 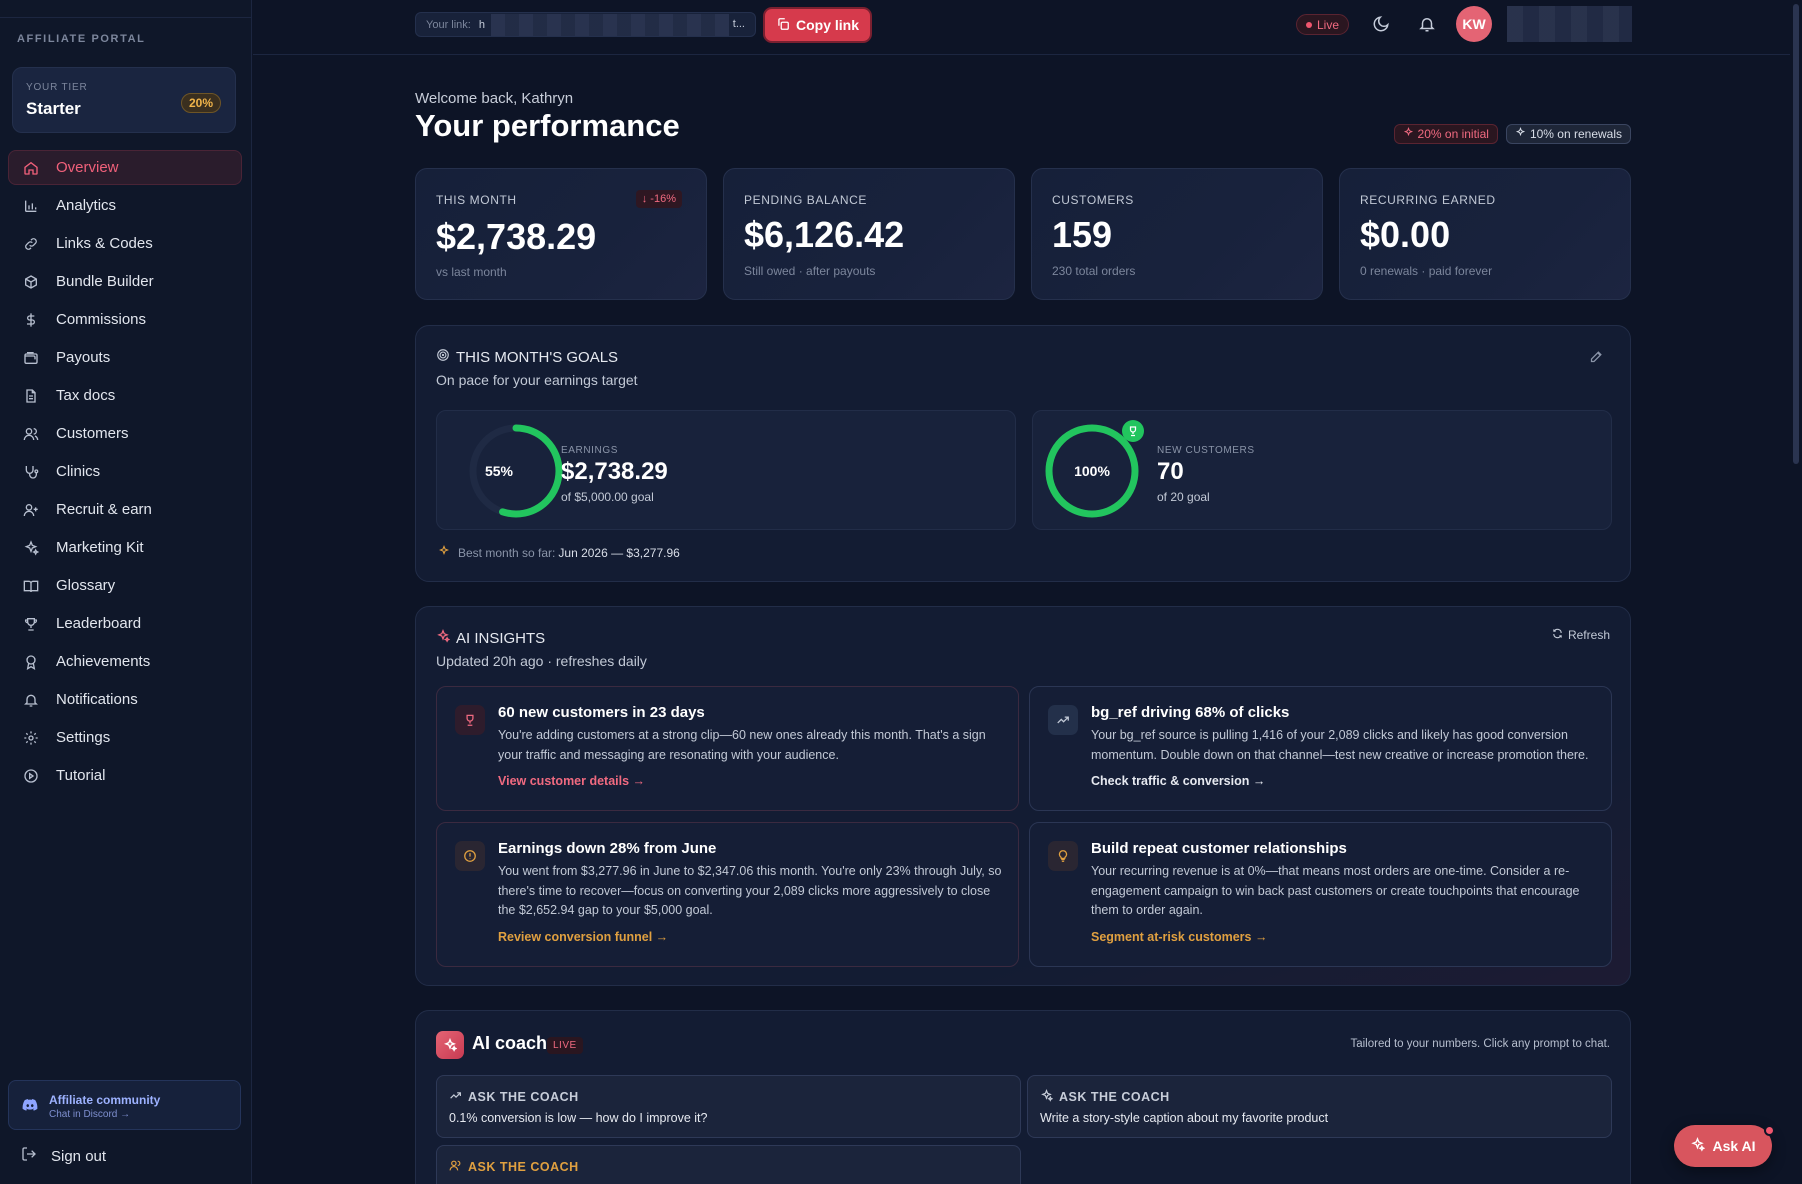 What do you see at coordinates (547, 125) in the screenshot?
I see `page-title: Your performance` at bounding box center [547, 125].